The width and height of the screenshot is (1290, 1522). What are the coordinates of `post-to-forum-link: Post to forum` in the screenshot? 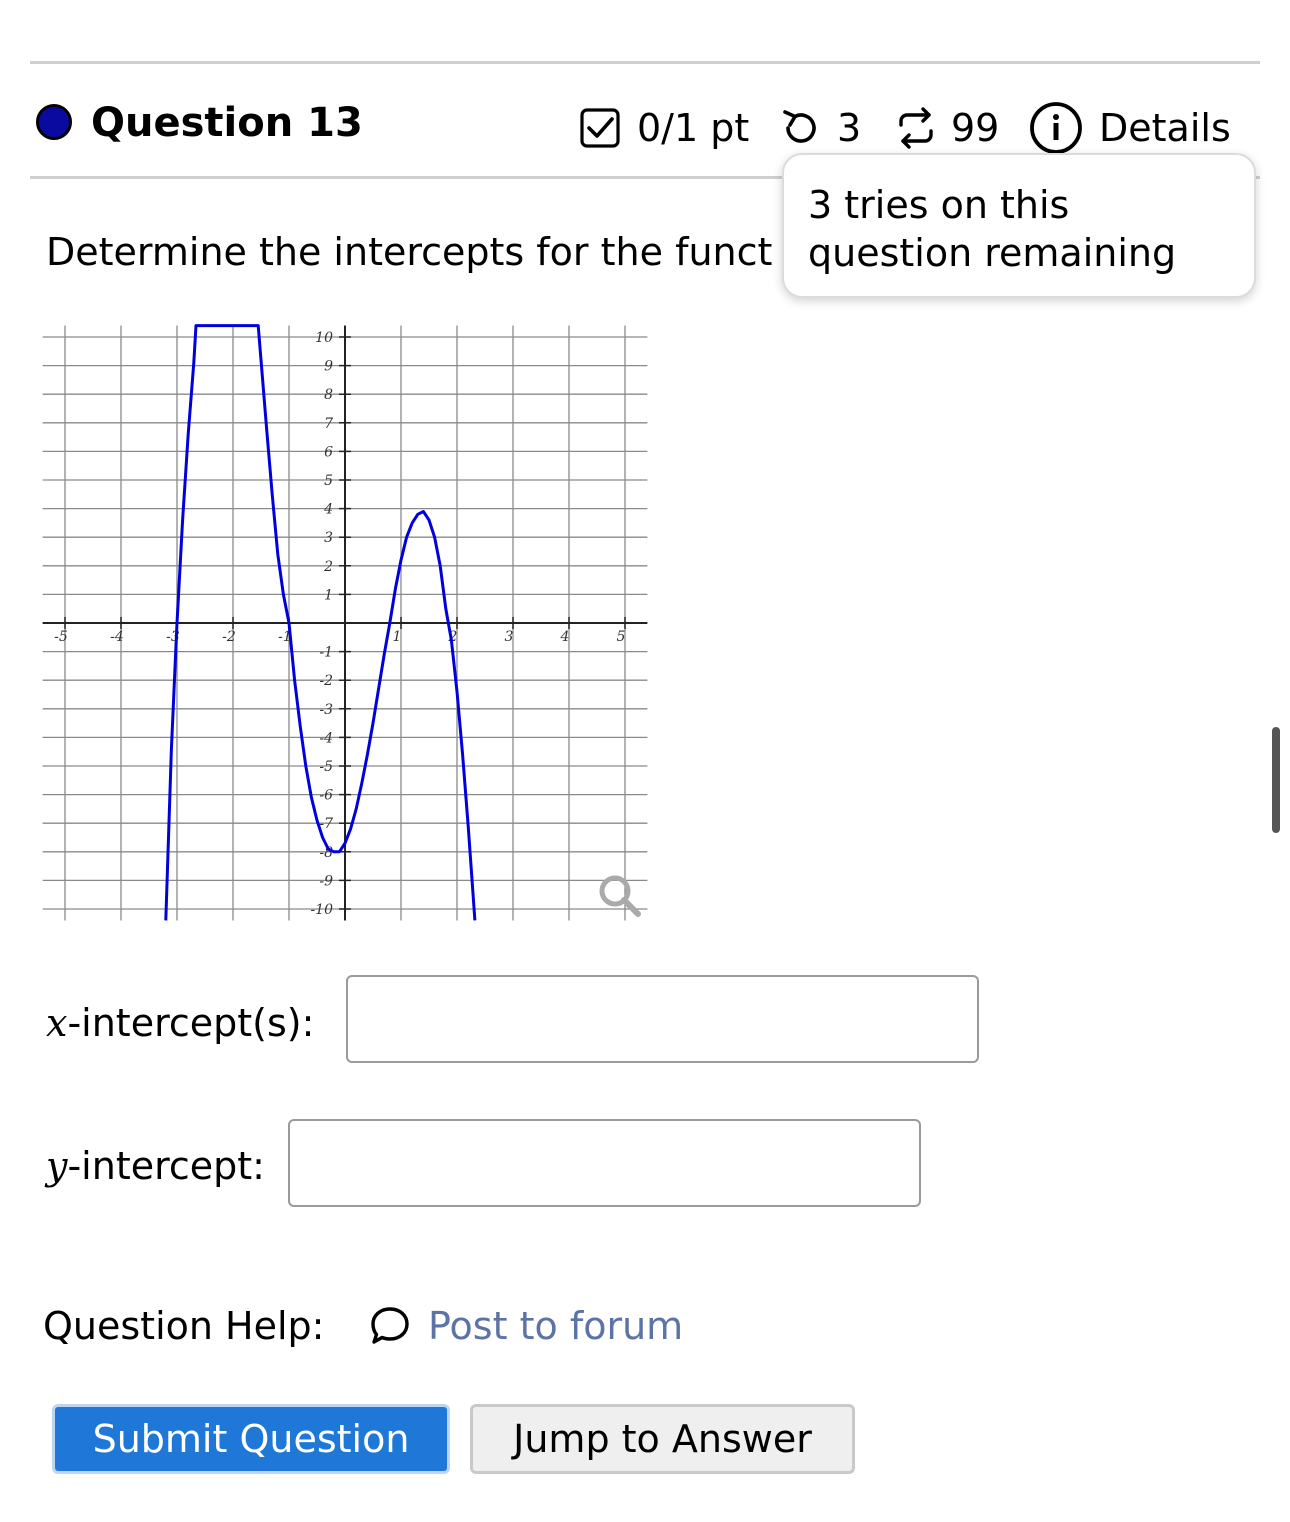 It's located at (525, 1326).